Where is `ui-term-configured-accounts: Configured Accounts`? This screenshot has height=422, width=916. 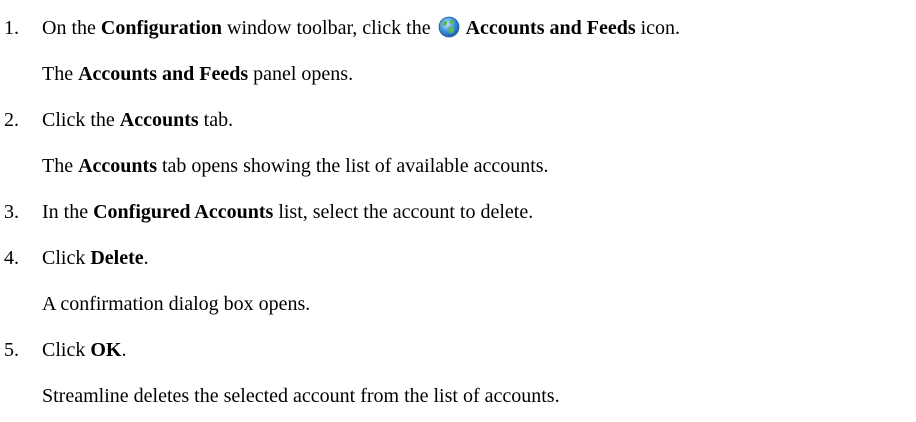
ui-term-configured-accounts: Configured Accounts is located at coordinates (183, 212).